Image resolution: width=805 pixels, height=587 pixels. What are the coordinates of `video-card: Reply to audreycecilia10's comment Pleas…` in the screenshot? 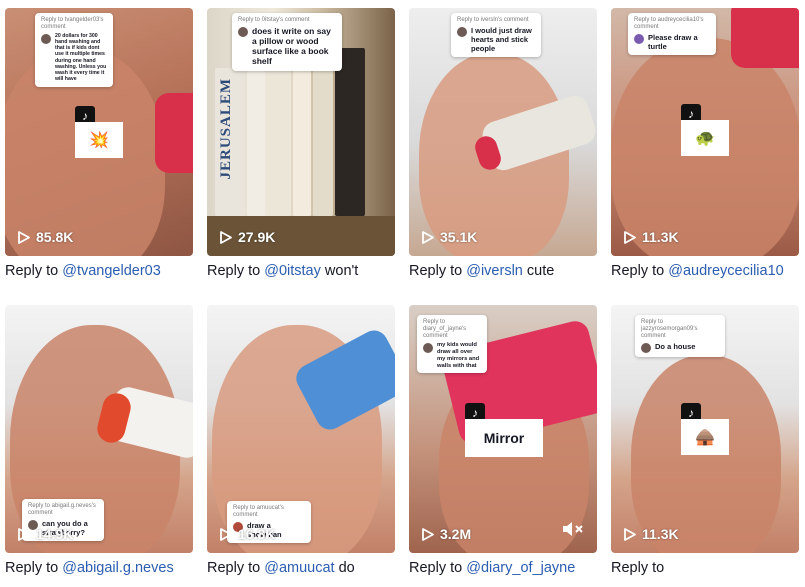 It's located at (705, 144).